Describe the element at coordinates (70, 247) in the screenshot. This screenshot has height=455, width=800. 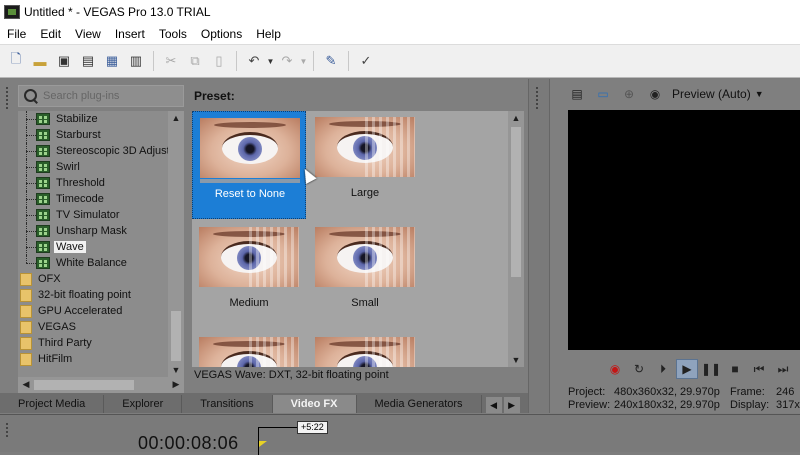
I see `tree-item-label-selected: Wave` at that location.